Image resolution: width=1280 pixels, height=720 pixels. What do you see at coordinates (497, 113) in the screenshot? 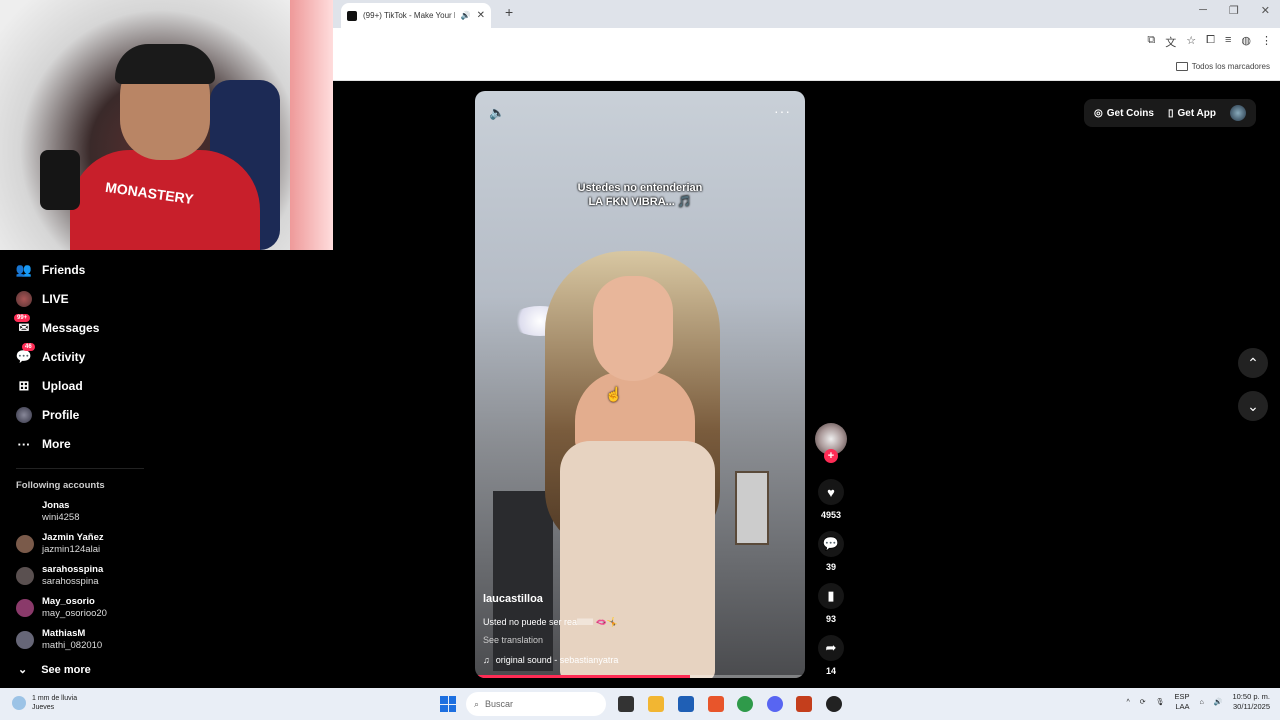
I see `volume-icon: 🔈` at bounding box center [497, 113].